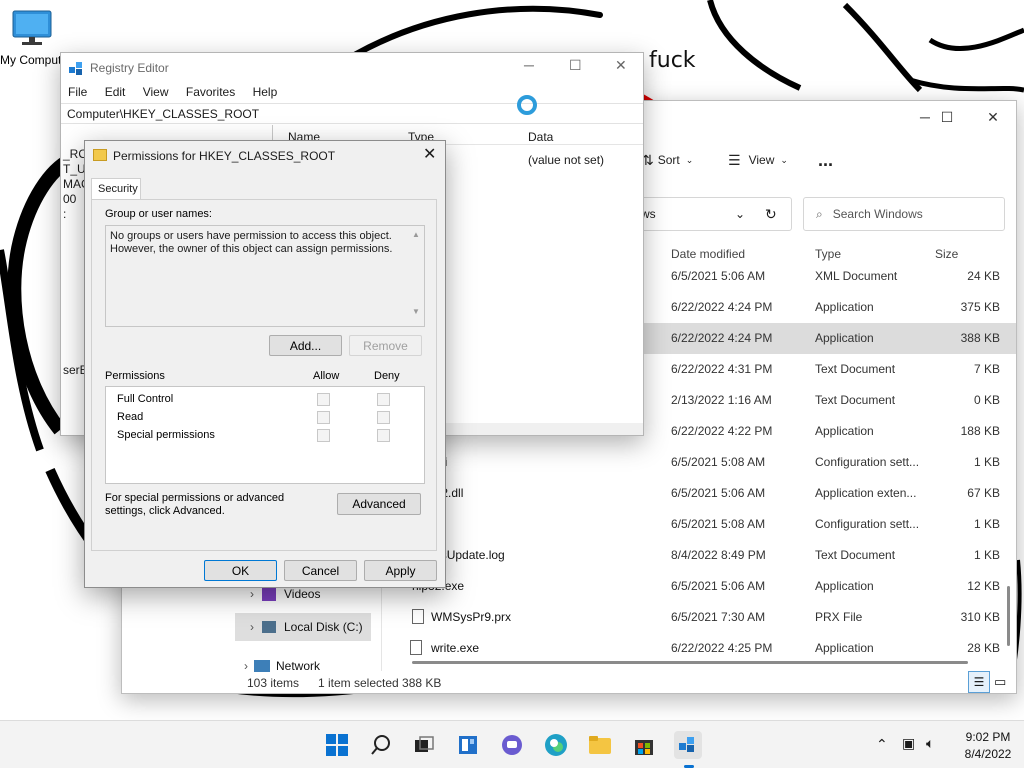 Image resolution: width=1024 pixels, height=768 pixels. I want to click on nav-item-label: Network, so click(298, 666).